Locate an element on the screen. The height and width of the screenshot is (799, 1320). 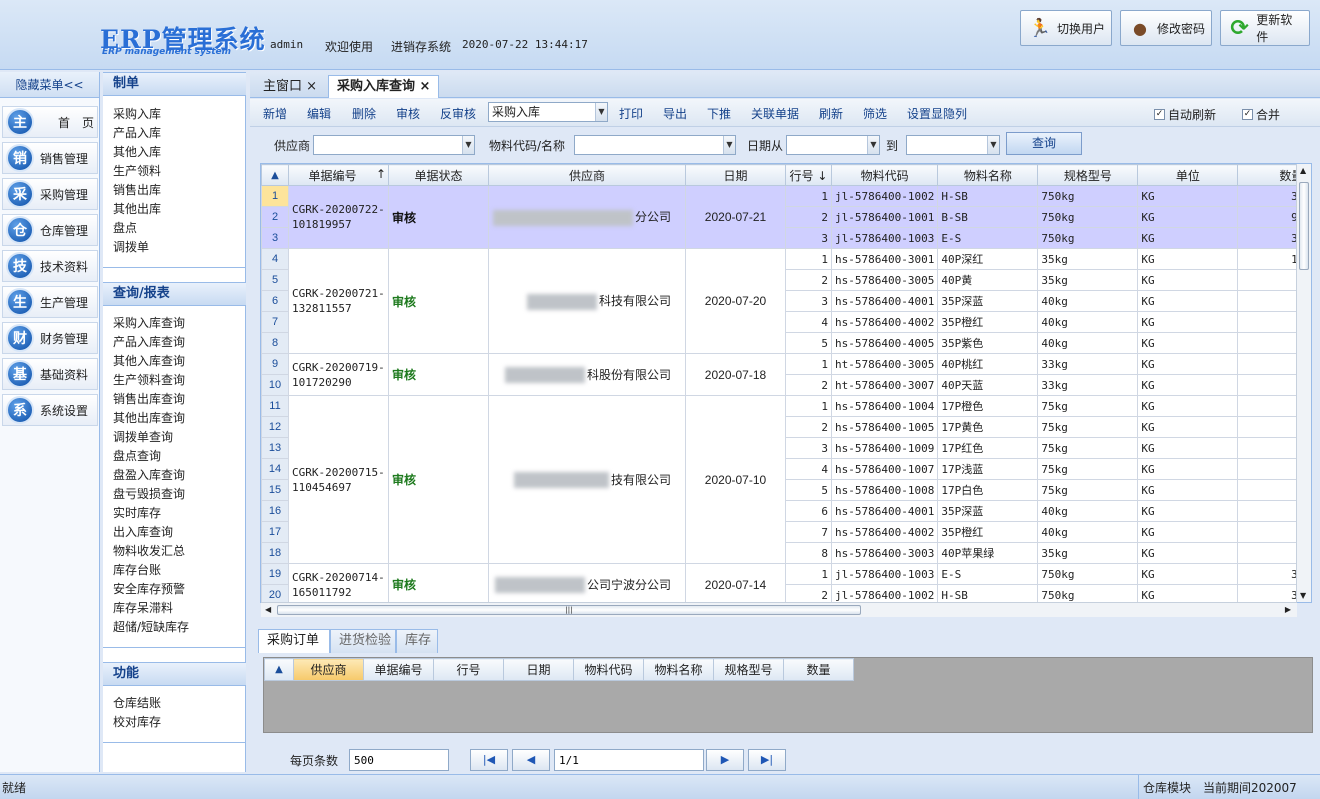
auto-refresh-checkbox: ✓ 自动刷新 is located at coordinates (1185, 114).